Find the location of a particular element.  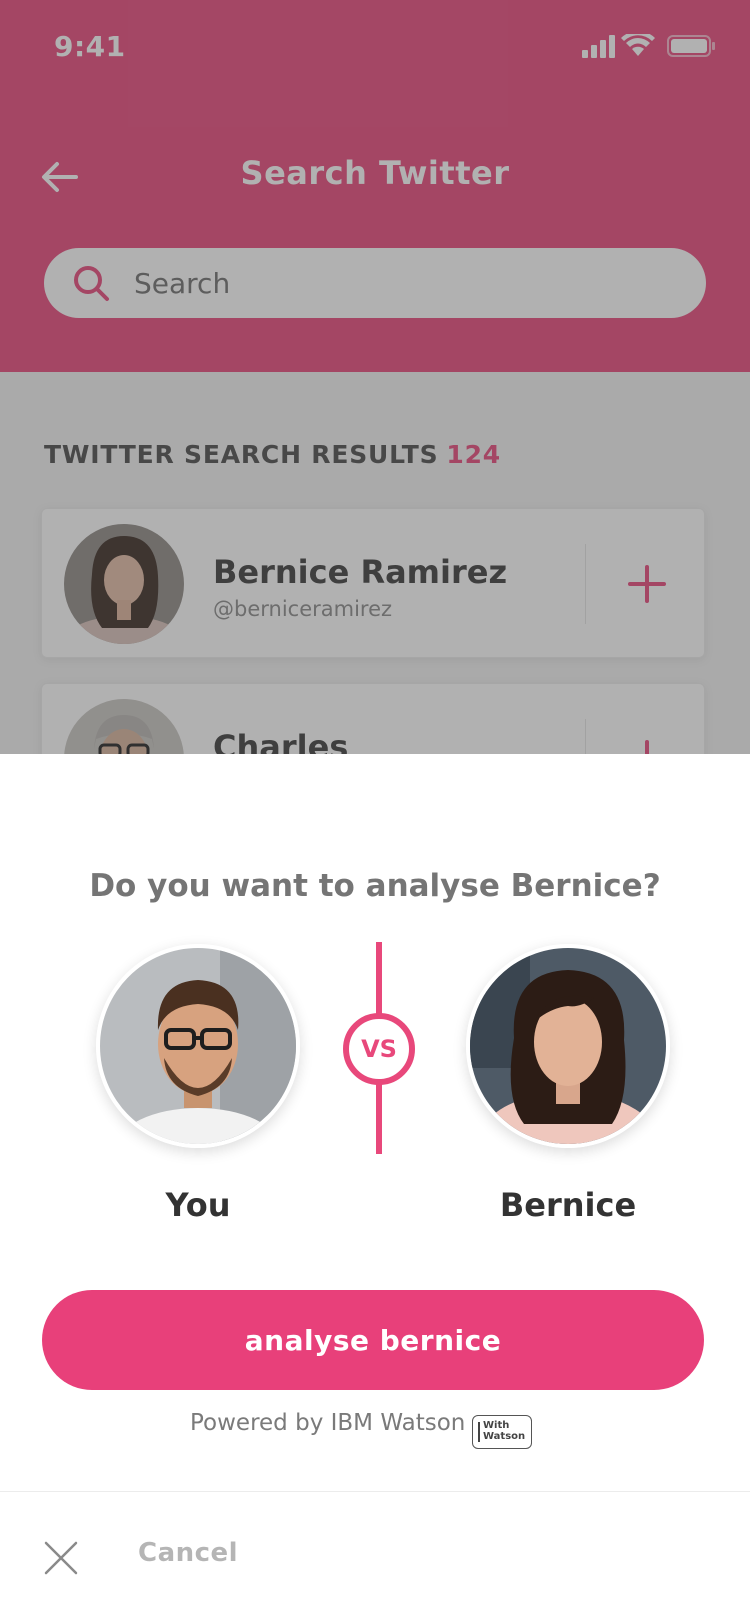

close-icon is located at coordinates (61, 1558).